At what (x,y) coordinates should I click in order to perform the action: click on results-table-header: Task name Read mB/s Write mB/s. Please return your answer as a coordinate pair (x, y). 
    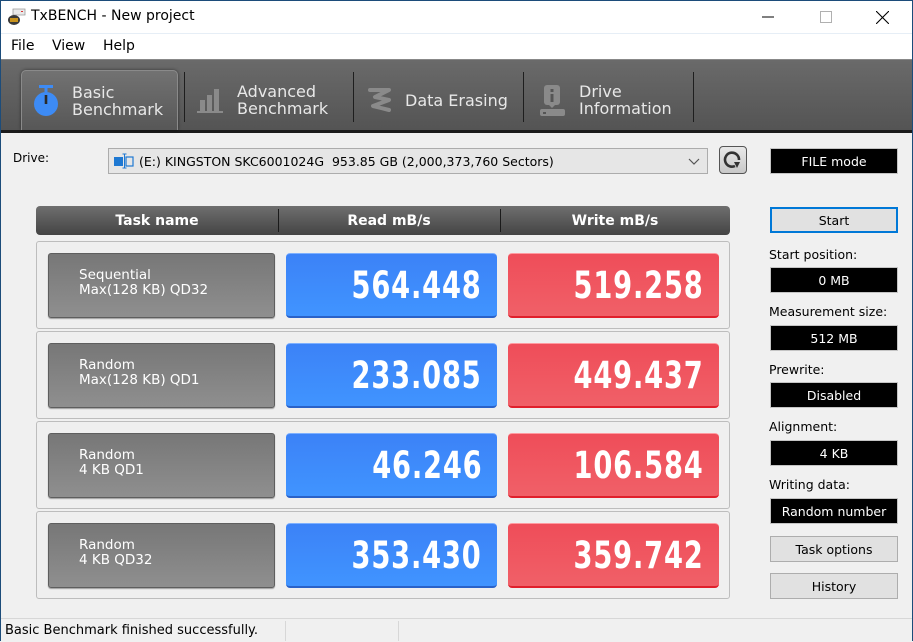
    Looking at the image, I should click on (383, 220).